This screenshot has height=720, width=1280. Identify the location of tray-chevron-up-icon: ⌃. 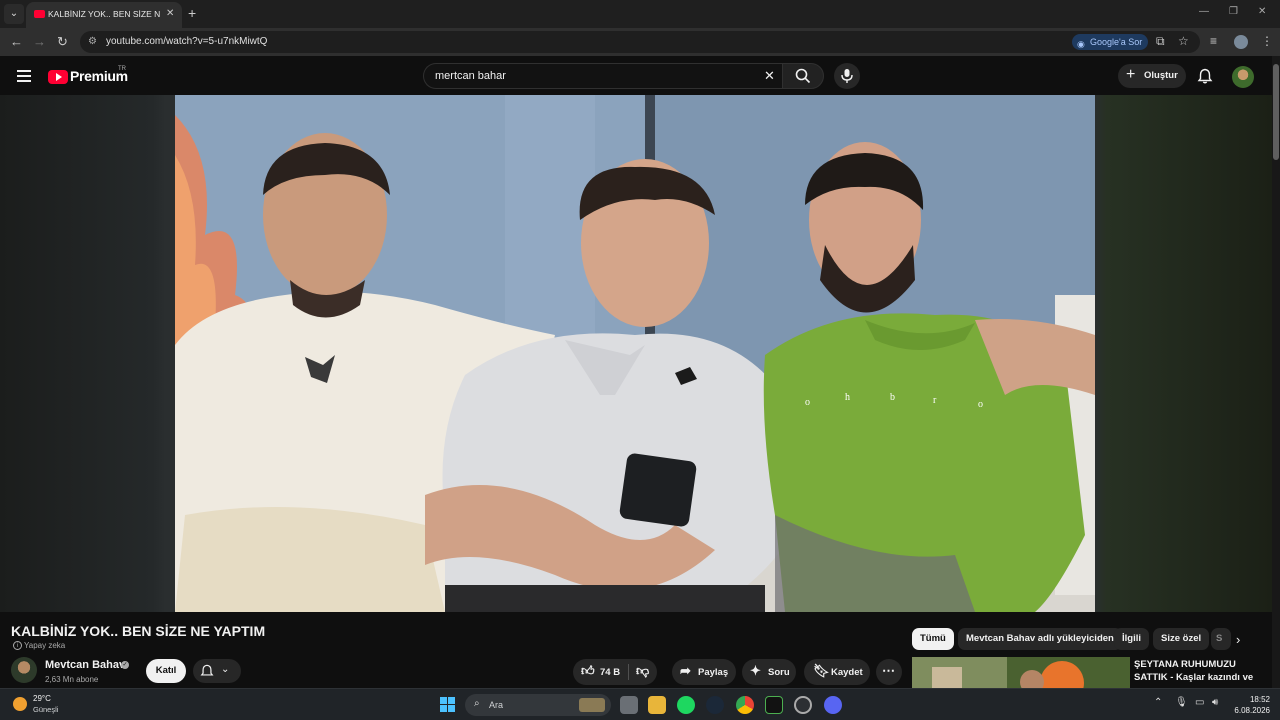
(1158, 702).